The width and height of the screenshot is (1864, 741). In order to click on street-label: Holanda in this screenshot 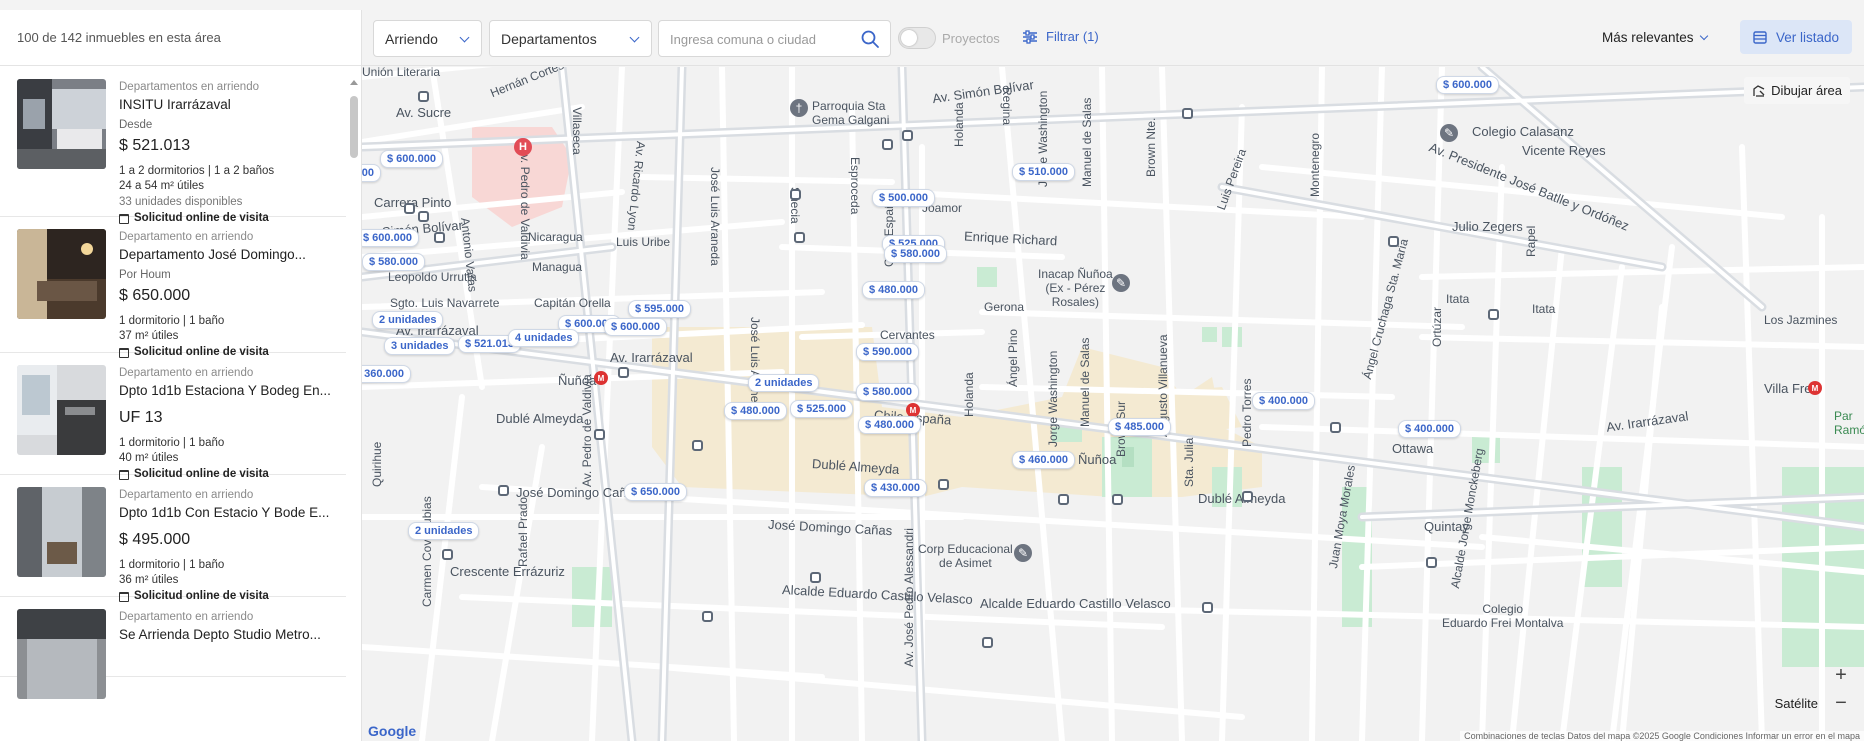, I will do `click(969, 394)`.